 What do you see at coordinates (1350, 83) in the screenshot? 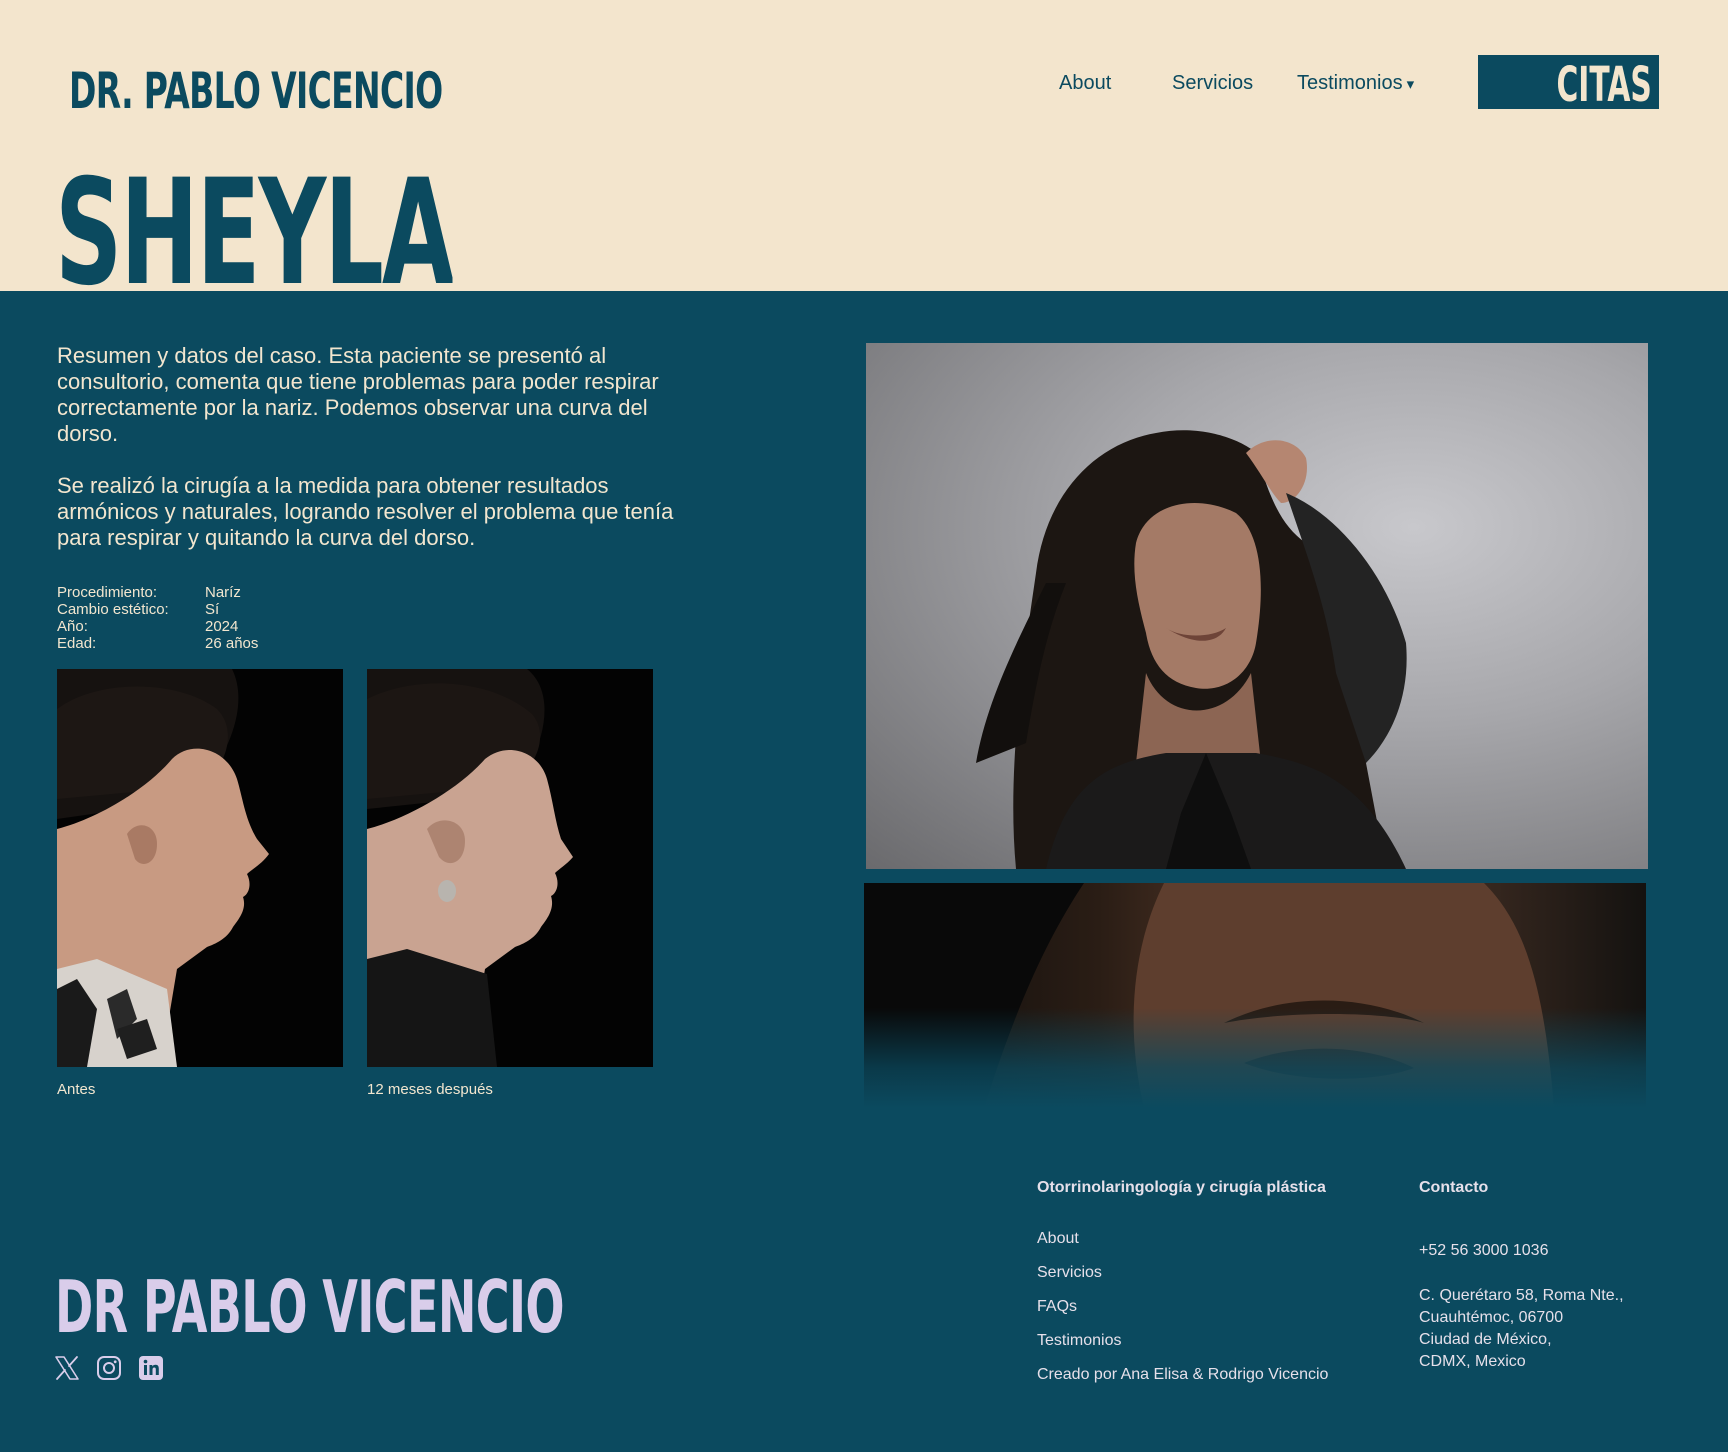
I see `nav-testimonios-label: Testimonios` at bounding box center [1350, 83].